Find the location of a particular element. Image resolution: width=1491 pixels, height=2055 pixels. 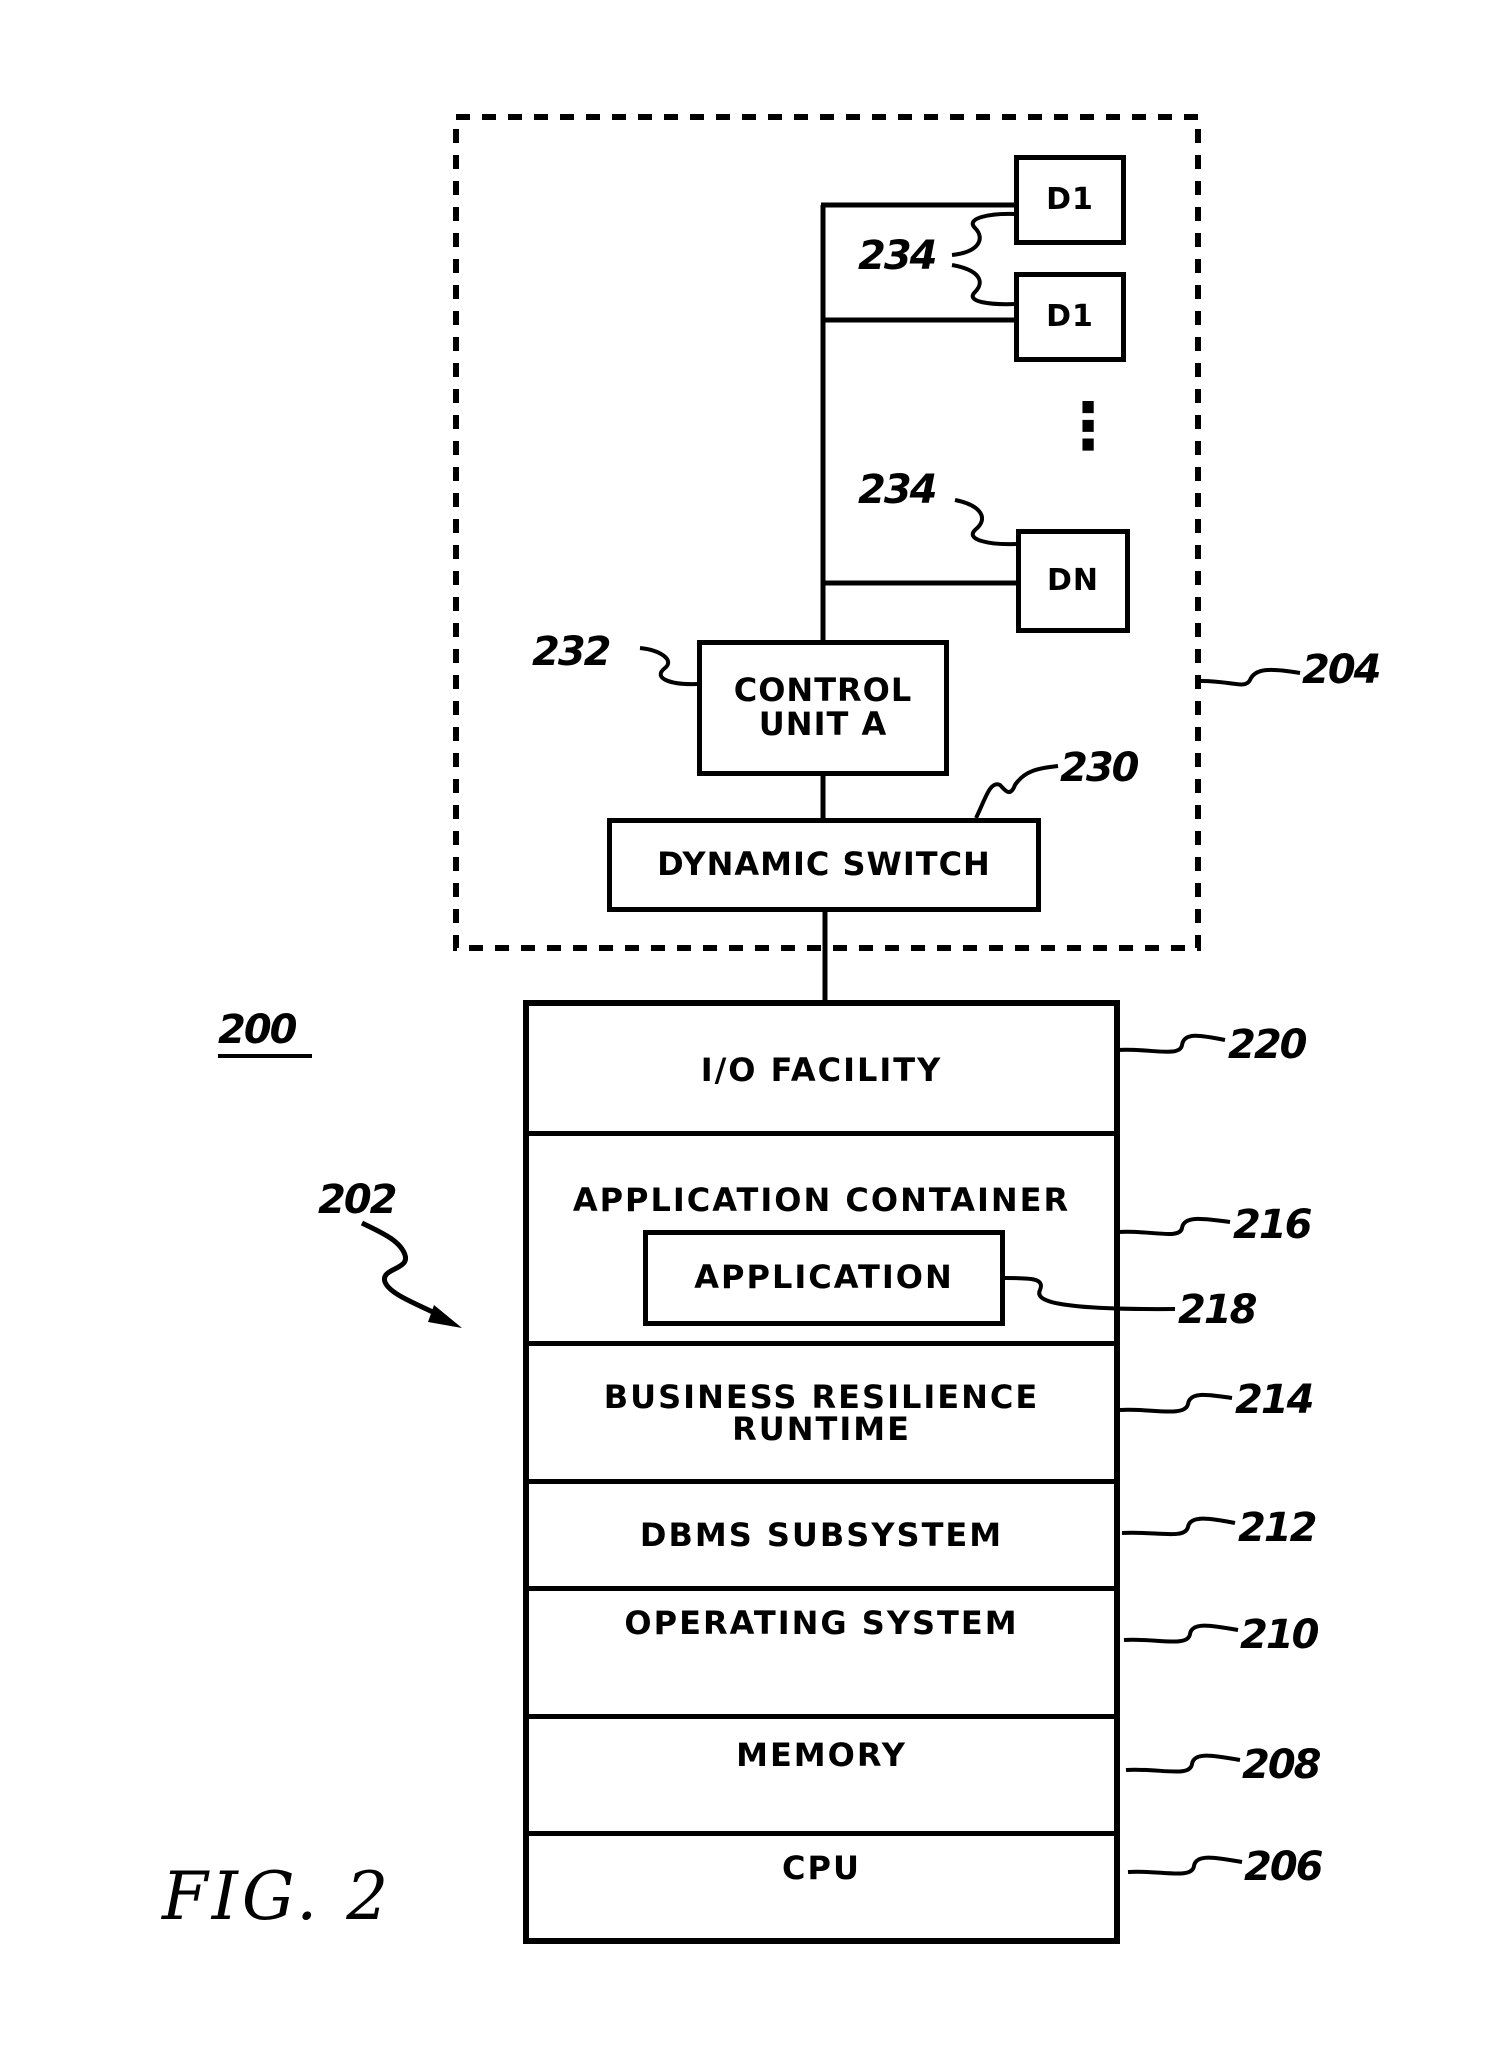

ref-220: 220 is located at coordinates (1267, 1045).